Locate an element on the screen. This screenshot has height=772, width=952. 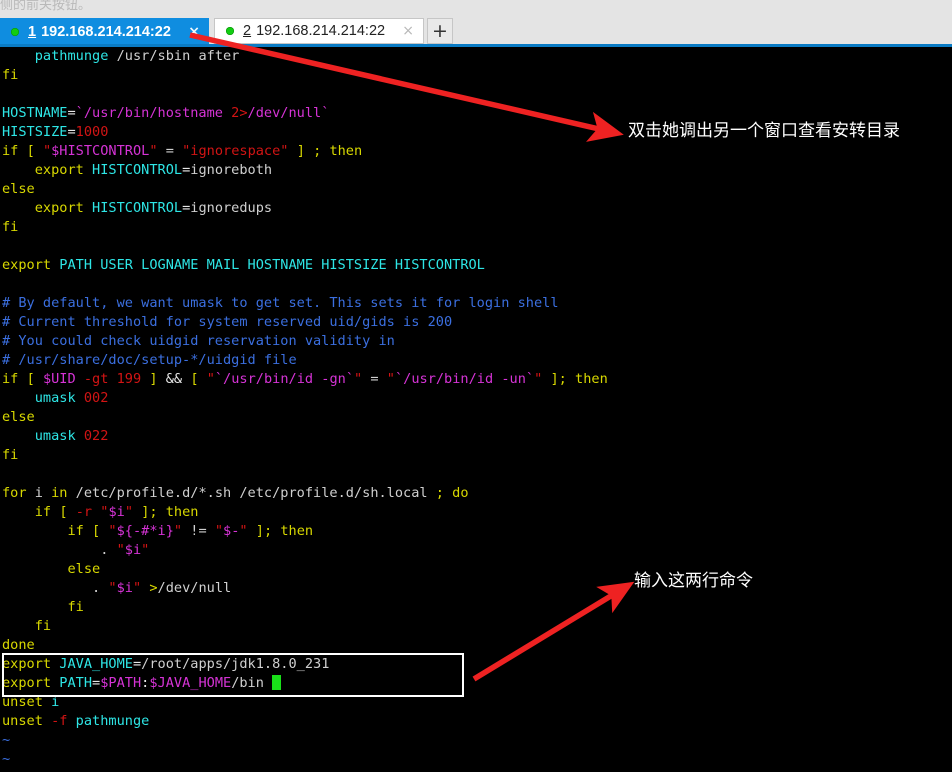
annotation-label-type-commands: 输入这两行命令 is located at coordinates (693, 581).